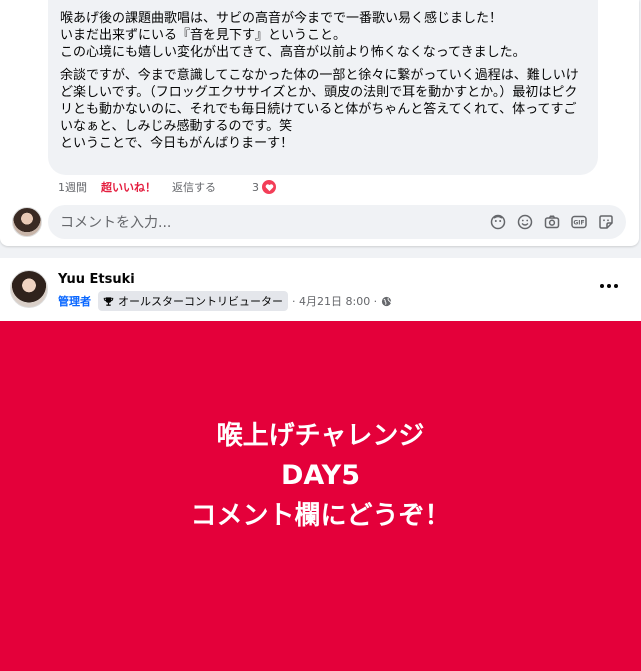  I want to click on more-options-icon, so click(609, 286).